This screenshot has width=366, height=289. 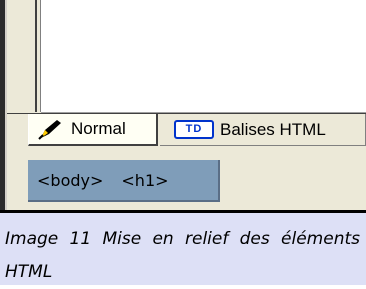 What do you see at coordinates (273, 129) in the screenshot?
I see `tab-balises-label: Balises HTML` at bounding box center [273, 129].